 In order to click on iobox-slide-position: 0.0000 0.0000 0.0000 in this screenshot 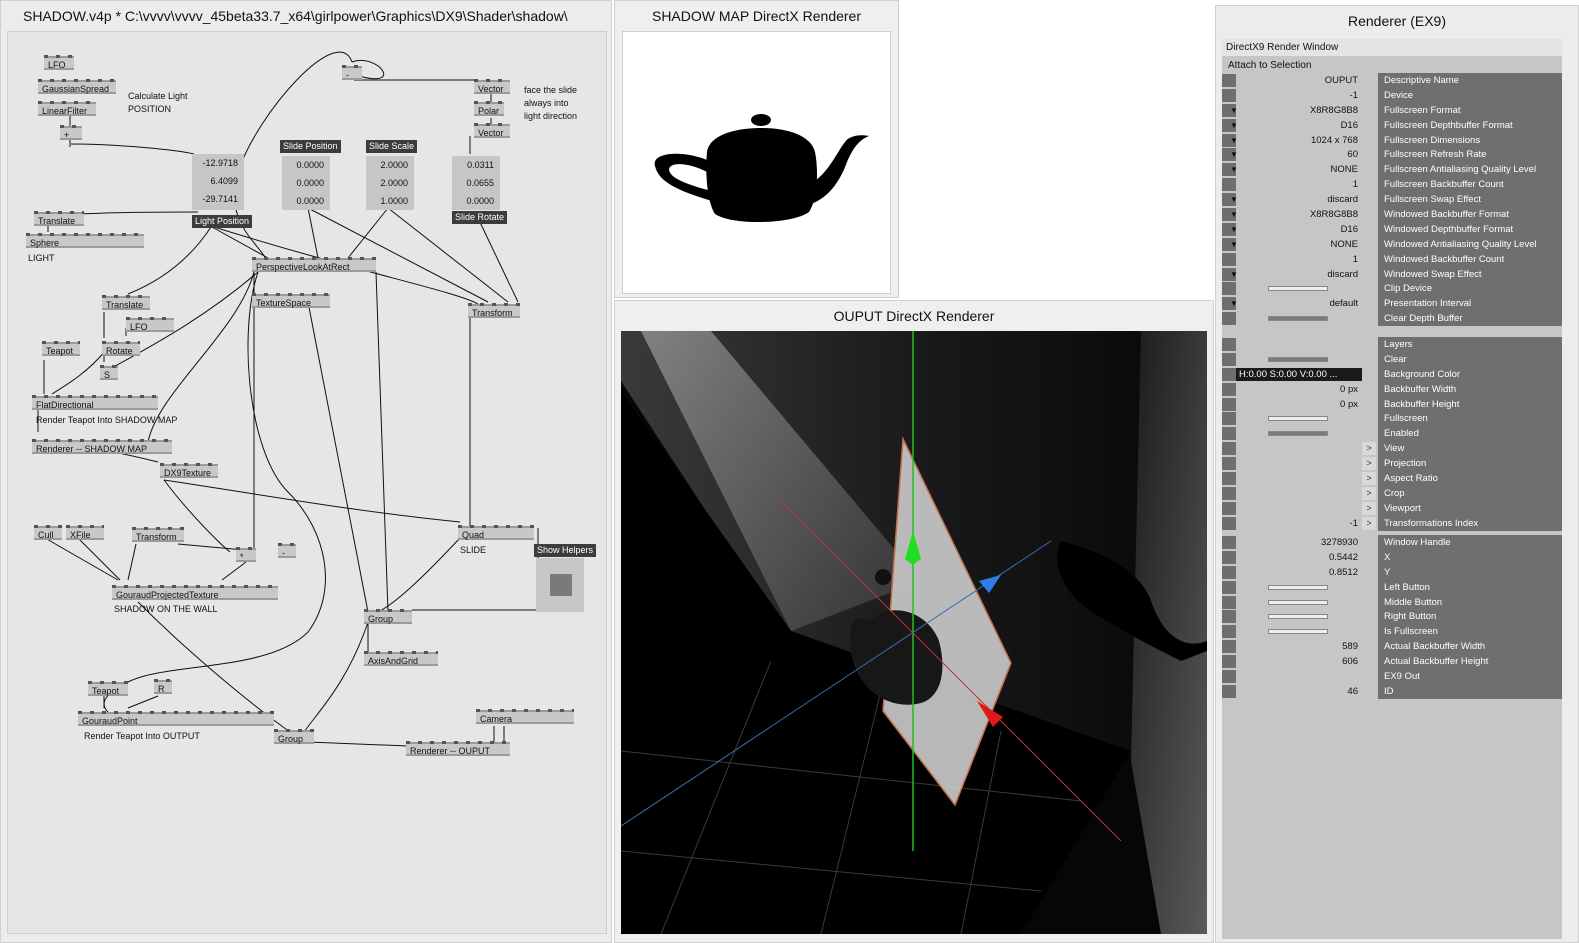, I will do `click(306, 183)`.